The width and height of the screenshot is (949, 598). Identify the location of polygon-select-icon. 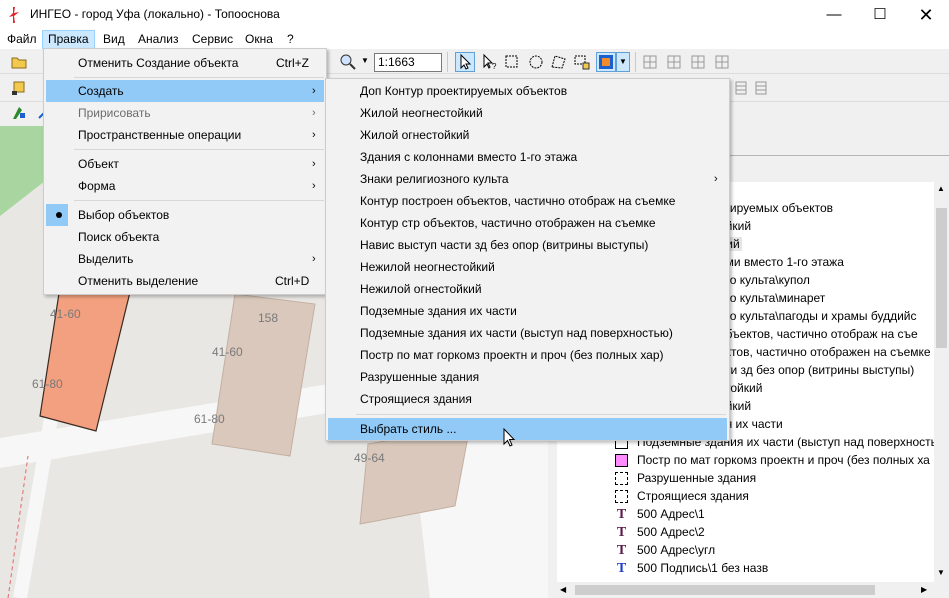
(559, 62).